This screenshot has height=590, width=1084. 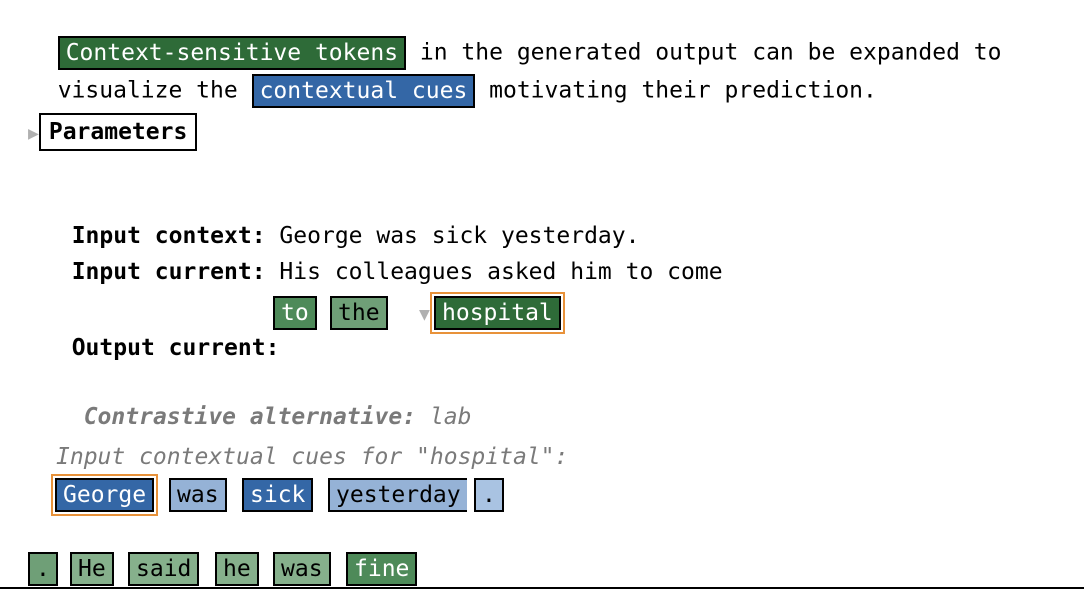 I want to click on bottom-divider, so click(x=542, y=588).